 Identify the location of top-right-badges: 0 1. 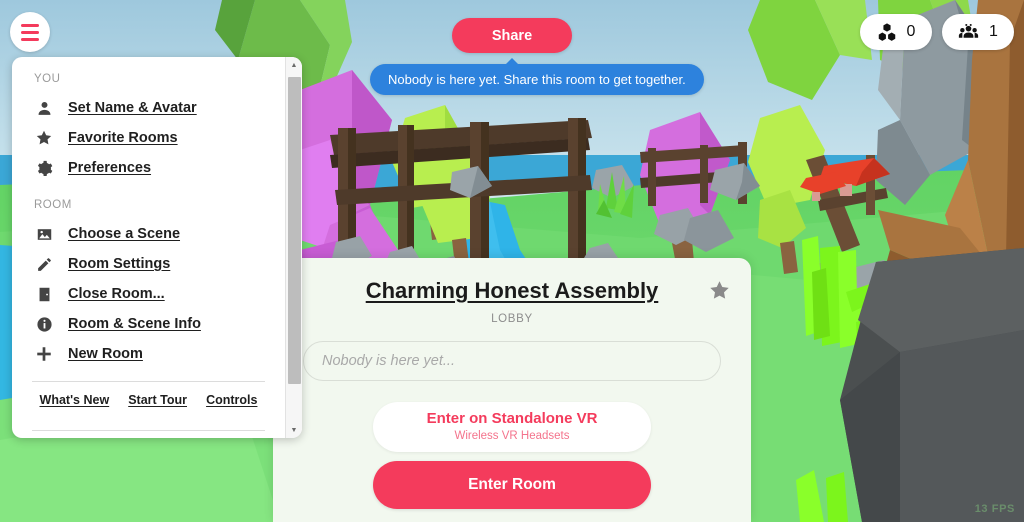
(937, 32).